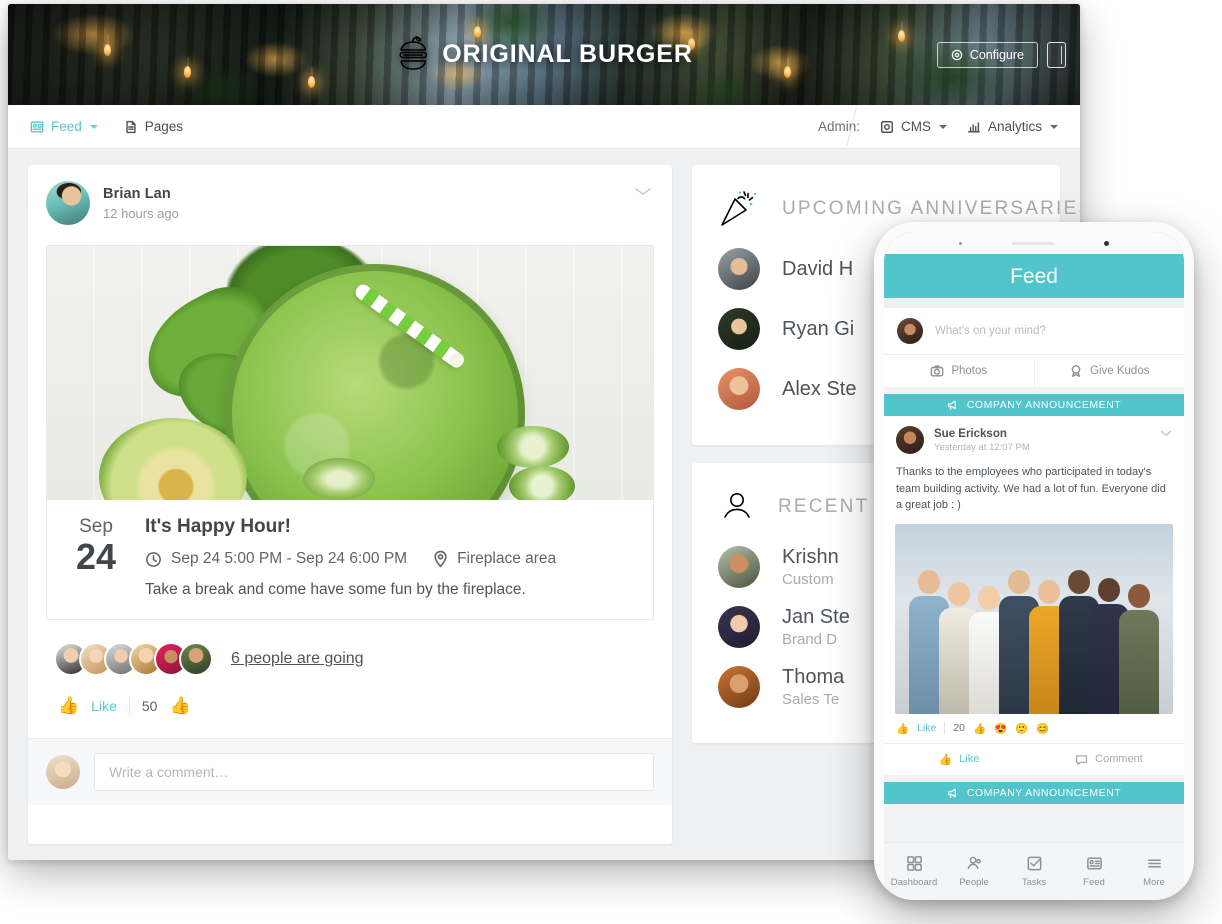 The height and width of the screenshot is (924, 1222). Describe the element at coordinates (133, 659) in the screenshot. I see `attendee-avatars` at that location.